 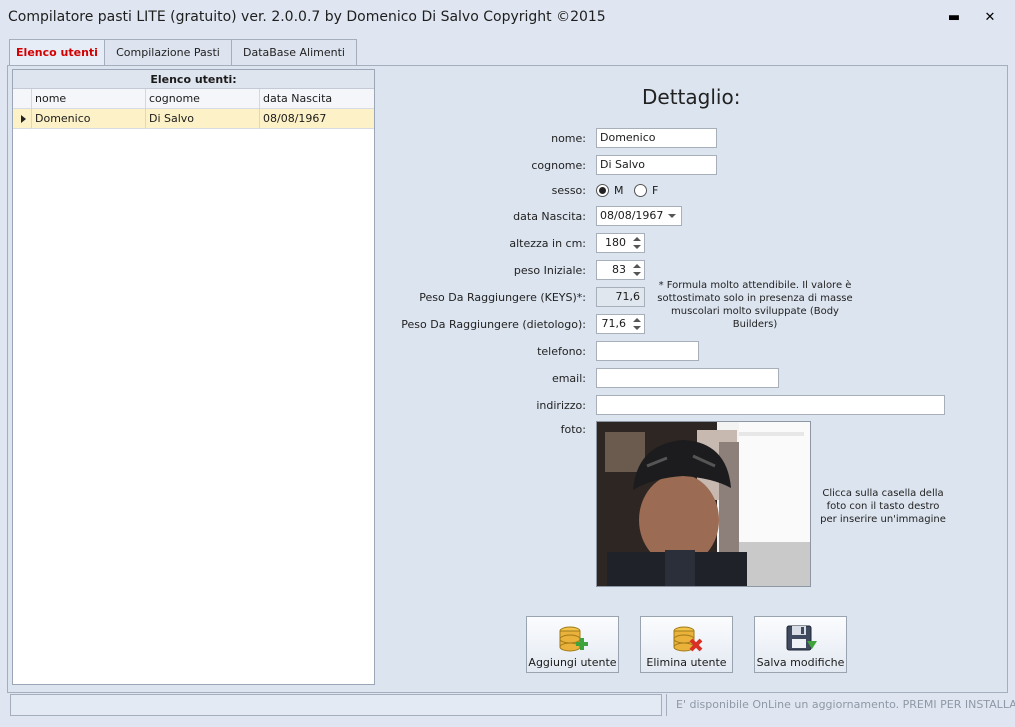 I want to click on telefono-field, so click(x=647, y=351).